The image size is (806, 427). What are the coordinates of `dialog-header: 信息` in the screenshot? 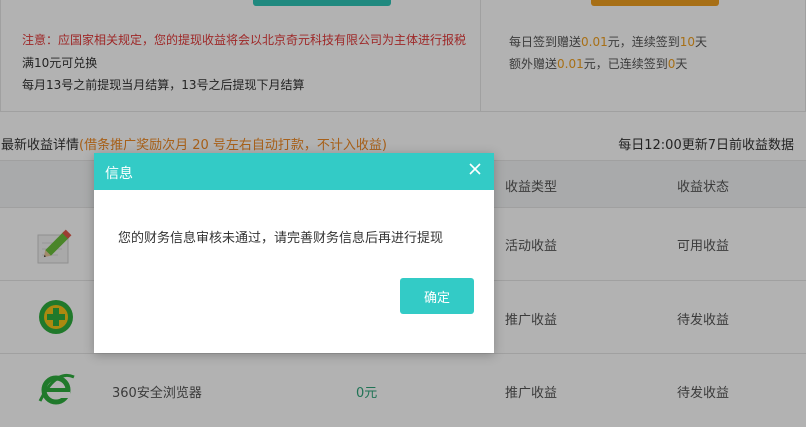 It's located at (294, 171).